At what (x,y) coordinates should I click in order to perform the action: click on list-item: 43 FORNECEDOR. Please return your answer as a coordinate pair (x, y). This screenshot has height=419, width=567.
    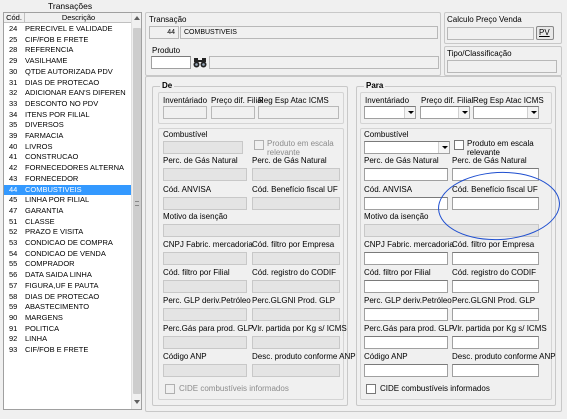
    Looking at the image, I should click on (67, 179).